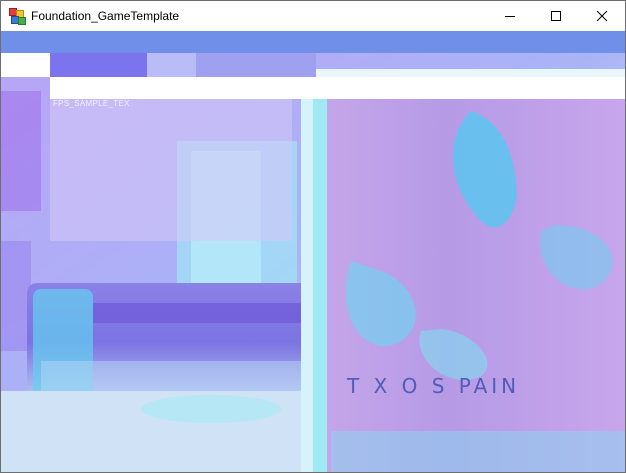  I want to click on caption-buttons, so click(556, 16).